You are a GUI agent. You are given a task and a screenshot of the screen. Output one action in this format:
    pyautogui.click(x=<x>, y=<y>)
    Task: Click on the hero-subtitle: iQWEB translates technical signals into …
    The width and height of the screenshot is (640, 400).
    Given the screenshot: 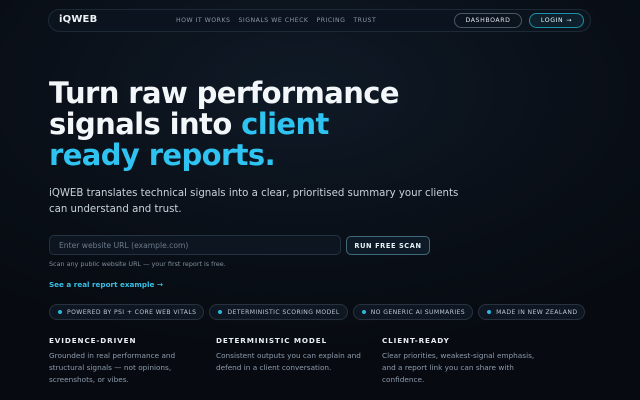 What is the action you would take?
    pyautogui.click(x=254, y=201)
    